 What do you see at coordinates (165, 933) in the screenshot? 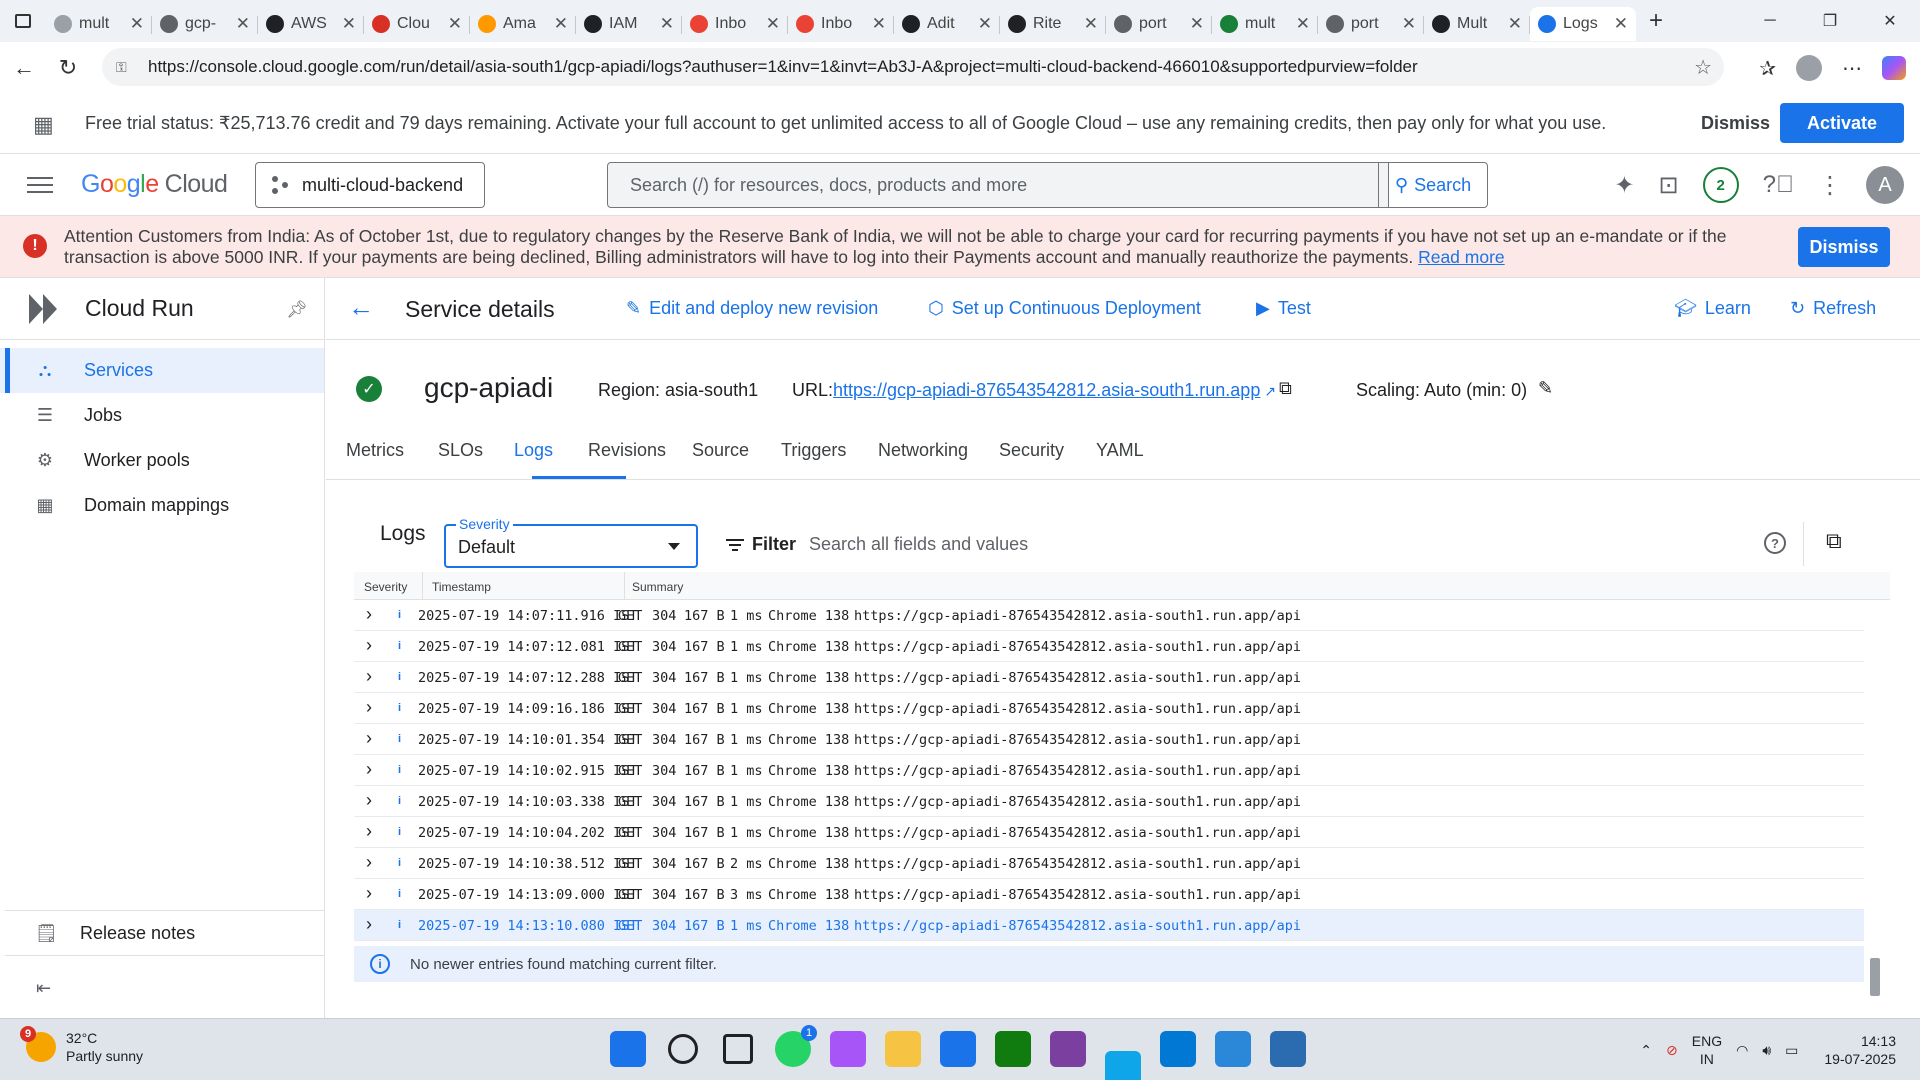
I see `release-notes-link: 🗒︎ Release notes` at bounding box center [165, 933].